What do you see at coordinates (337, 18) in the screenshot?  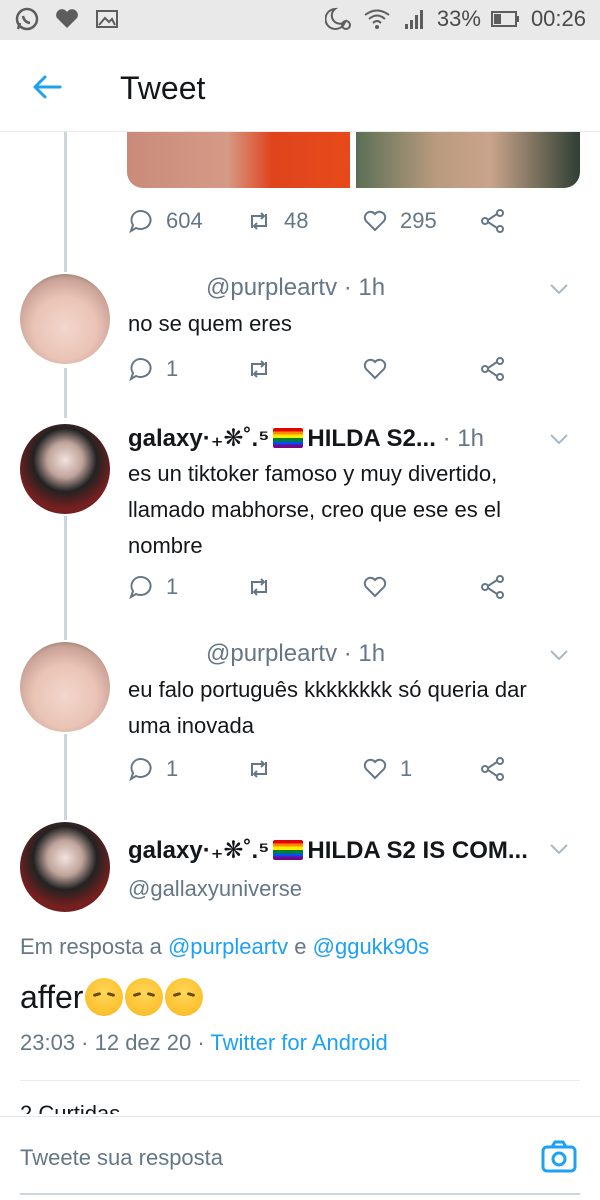 I see `alarm-moon-icon` at bounding box center [337, 18].